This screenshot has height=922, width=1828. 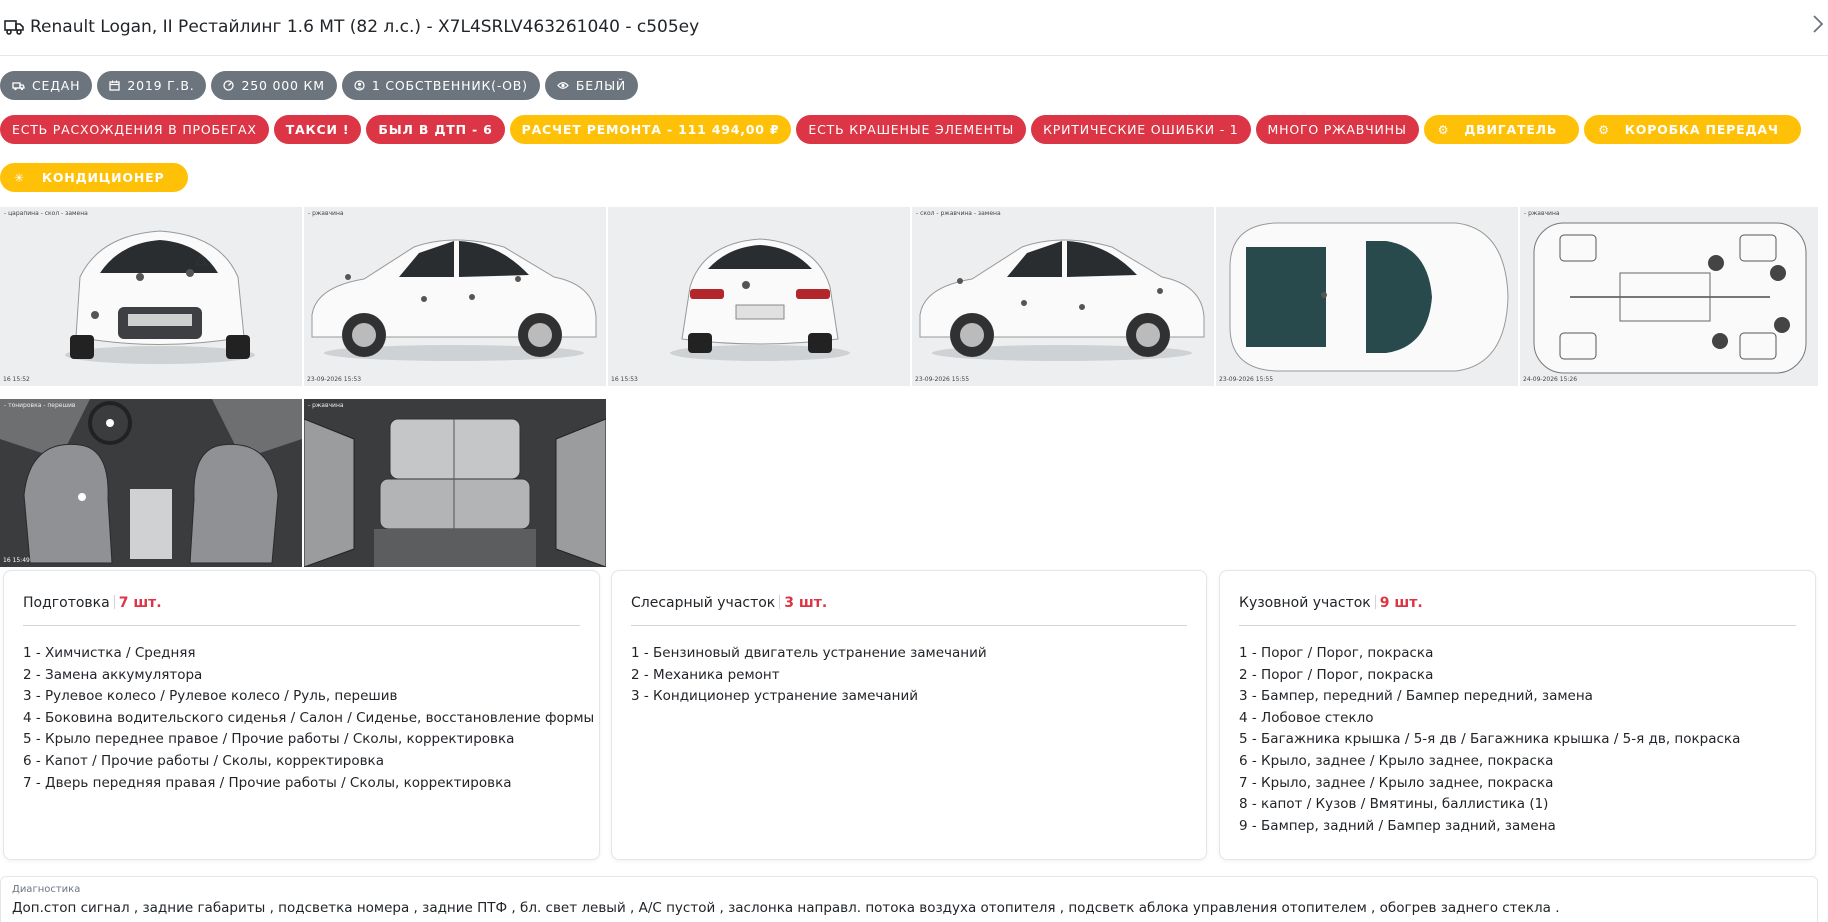 I want to click on user-circle-icon, so click(x=359, y=85).